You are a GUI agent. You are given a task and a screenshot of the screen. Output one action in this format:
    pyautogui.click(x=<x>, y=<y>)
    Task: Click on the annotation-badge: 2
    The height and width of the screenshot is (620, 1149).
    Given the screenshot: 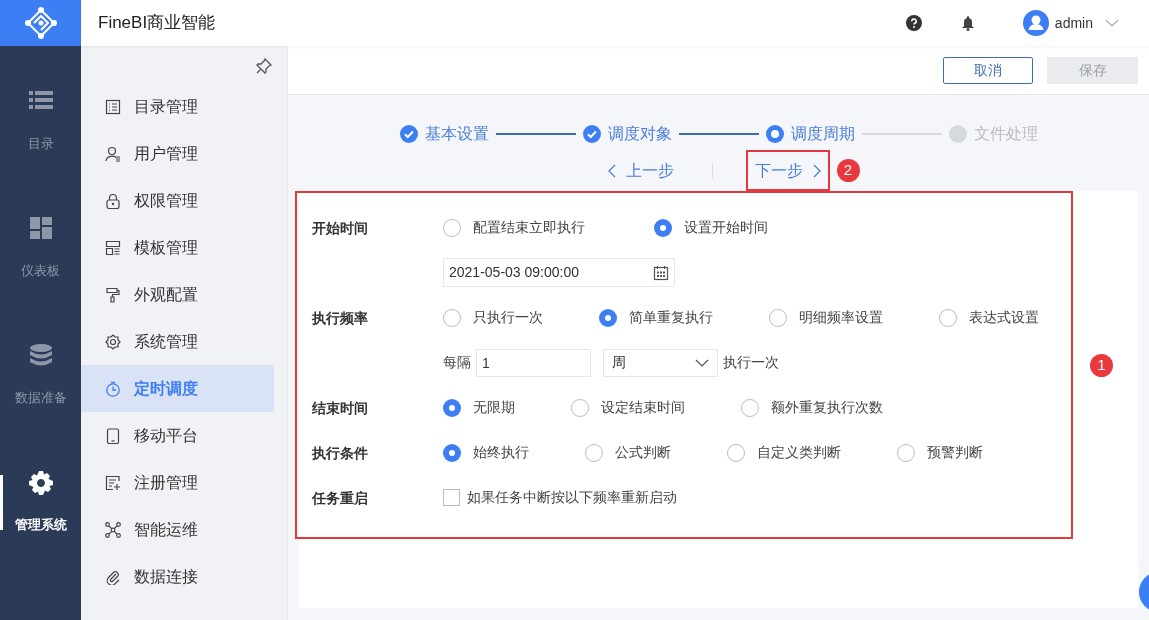 What is the action you would take?
    pyautogui.click(x=848, y=170)
    